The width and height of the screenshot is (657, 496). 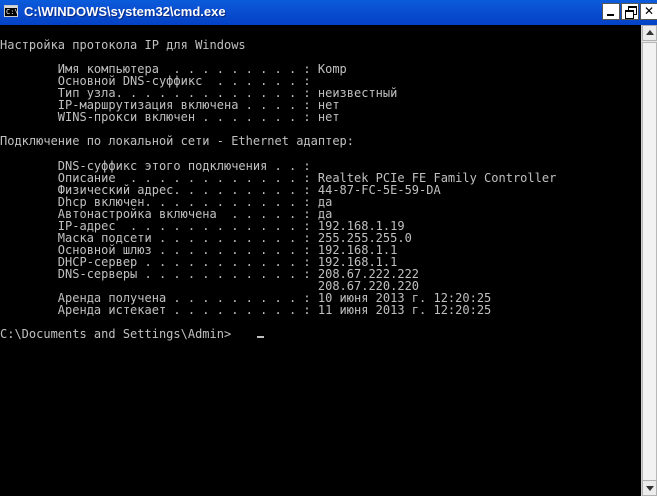 What do you see at coordinates (260, 337) in the screenshot?
I see `text-cursor` at bounding box center [260, 337].